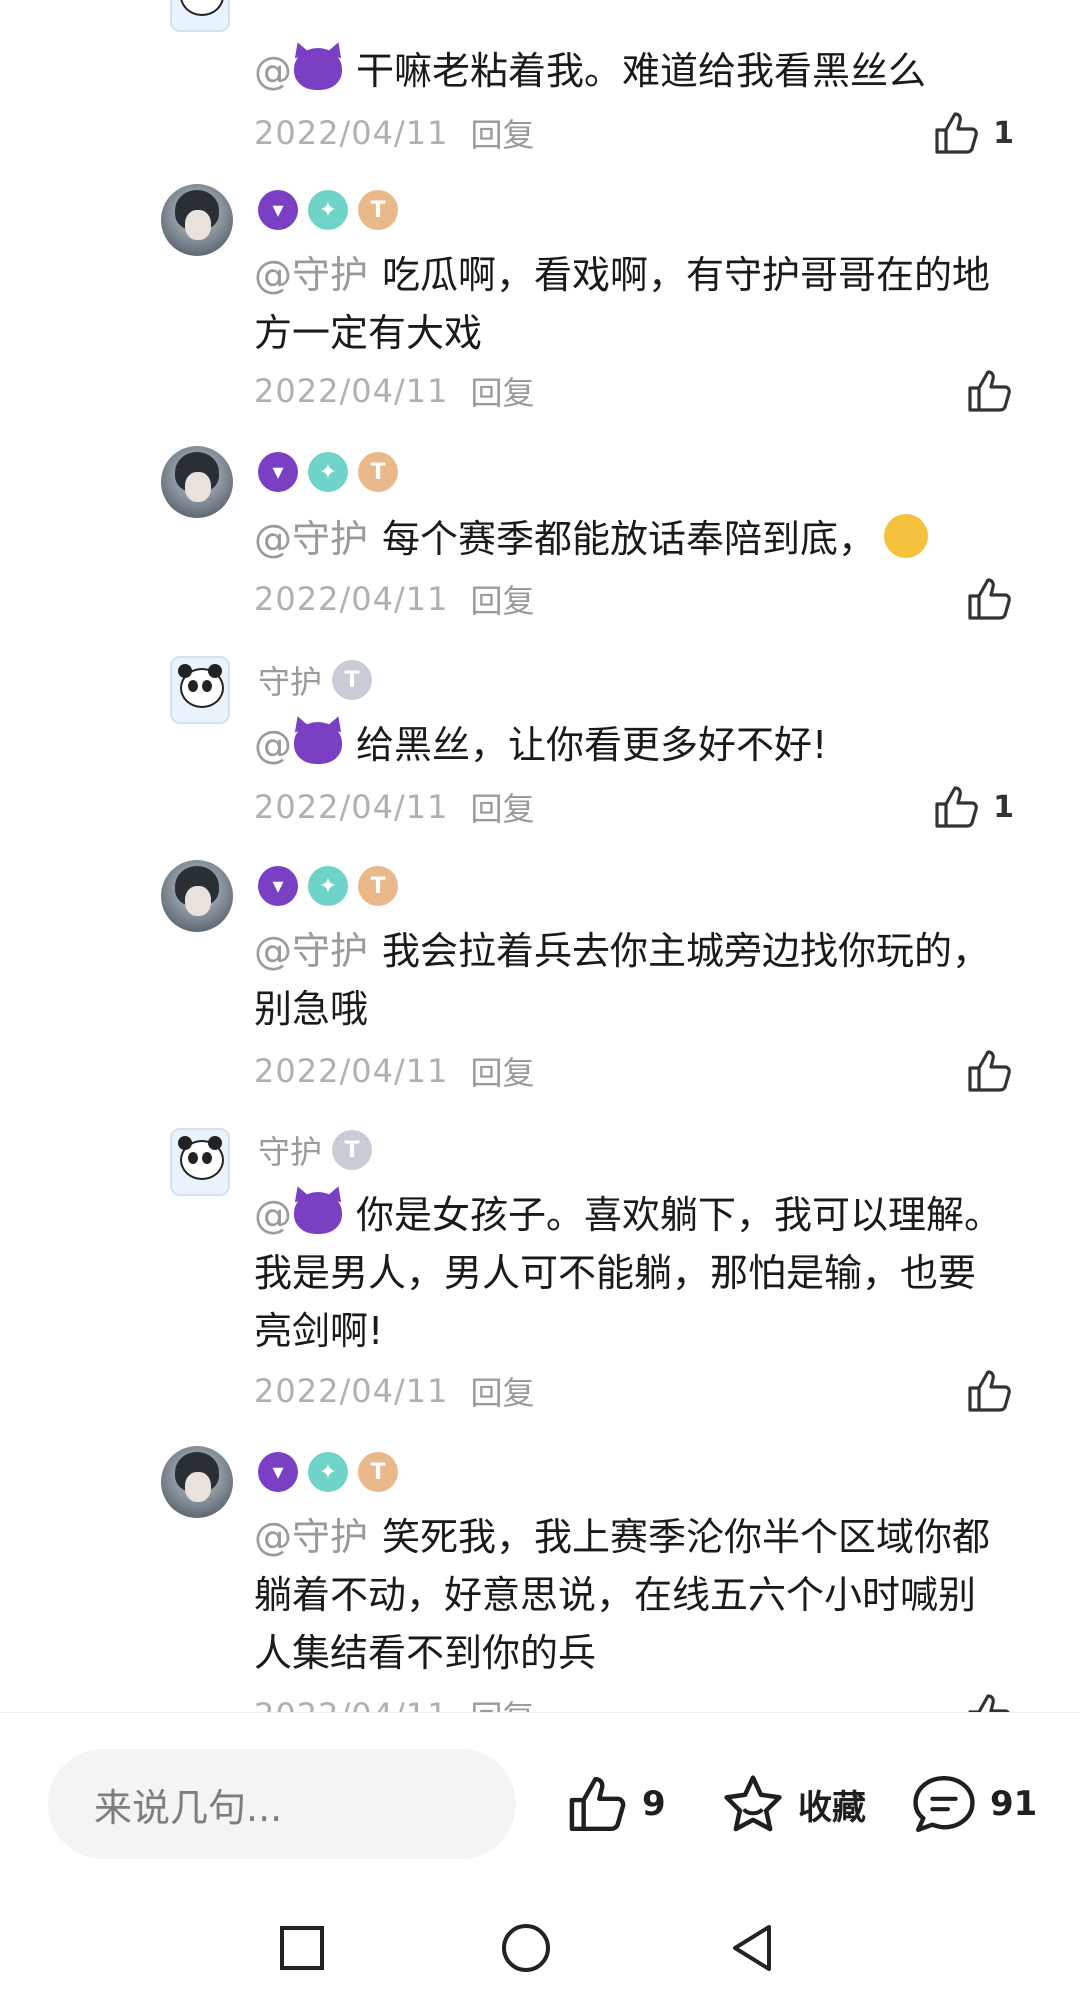  I want to click on covering-mouth-emoji-icon, so click(906, 536).